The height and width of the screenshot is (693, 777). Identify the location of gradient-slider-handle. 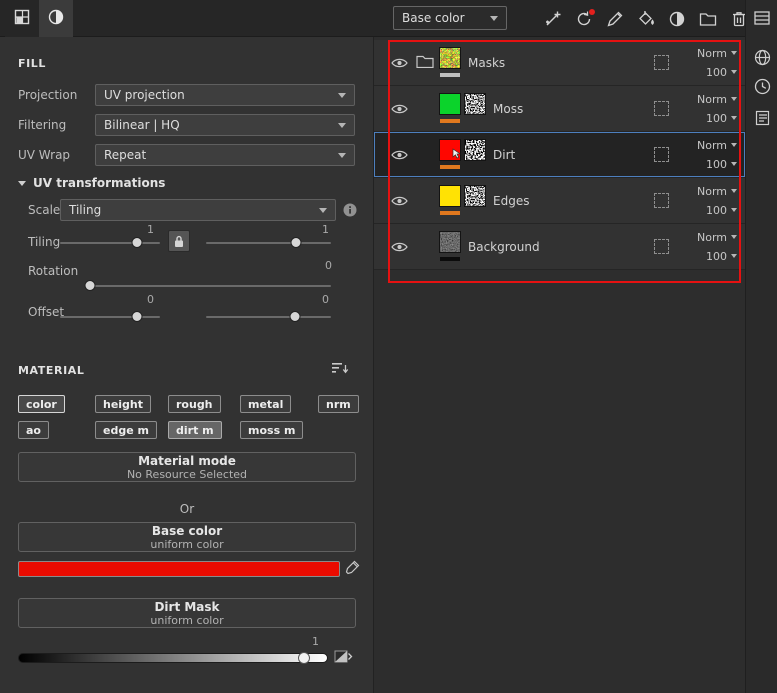
(304, 658).